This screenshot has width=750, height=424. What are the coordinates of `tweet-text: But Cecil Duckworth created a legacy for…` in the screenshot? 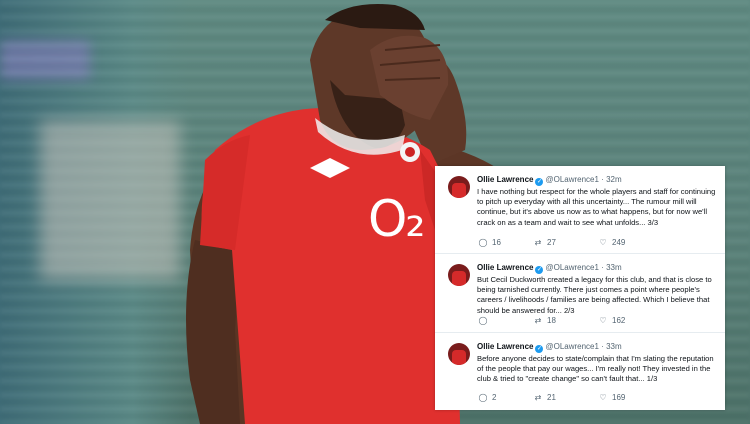 It's located at (594, 295).